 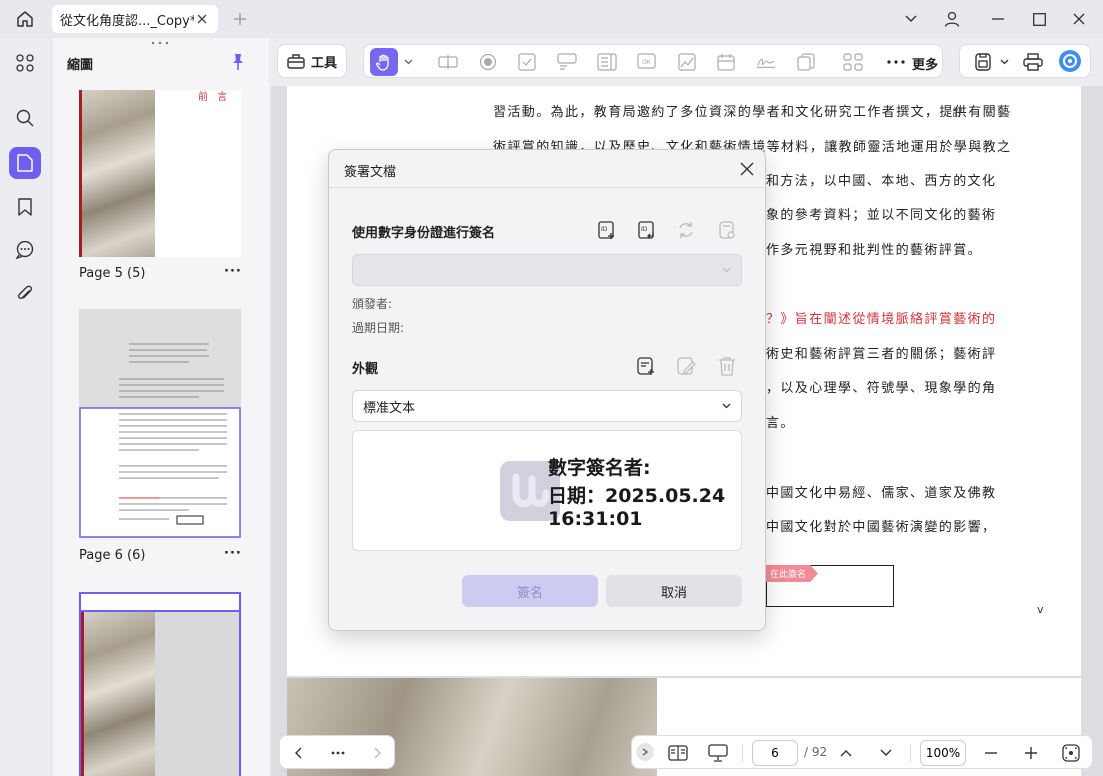 What do you see at coordinates (775, 753) in the screenshot?
I see `page-number-input` at bounding box center [775, 753].